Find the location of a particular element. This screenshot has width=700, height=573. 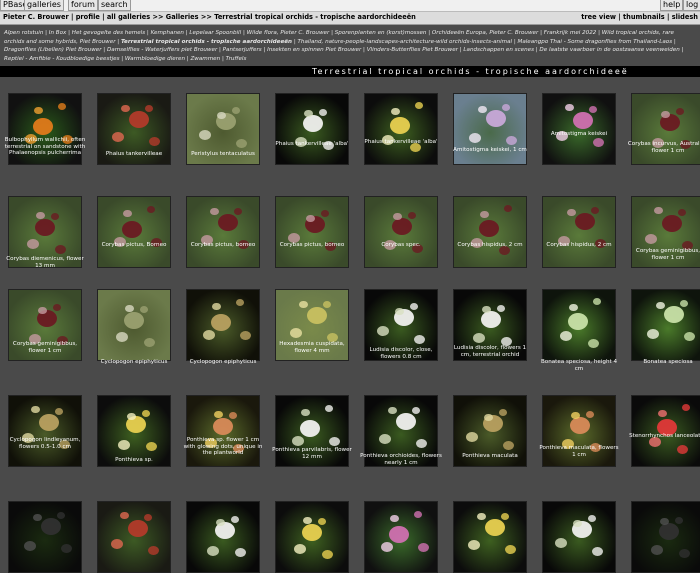

red-orchid-photo is located at coordinates (134, 537).